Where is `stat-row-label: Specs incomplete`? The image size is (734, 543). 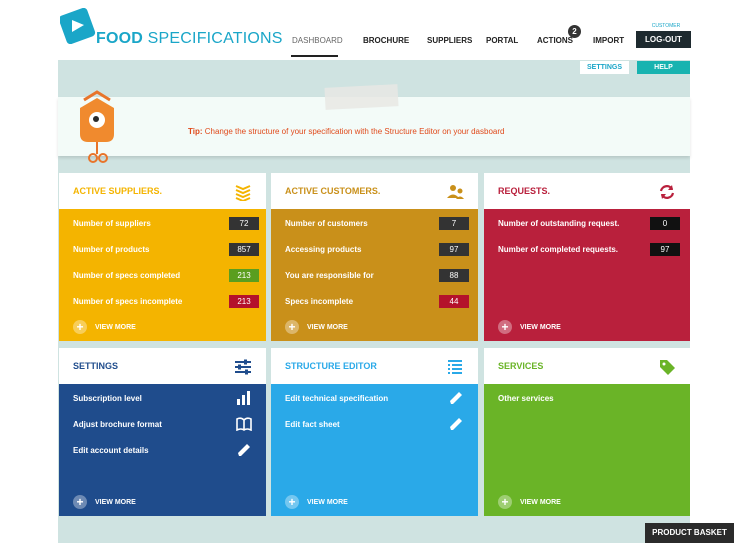 stat-row-label: Specs incomplete is located at coordinates (319, 301).